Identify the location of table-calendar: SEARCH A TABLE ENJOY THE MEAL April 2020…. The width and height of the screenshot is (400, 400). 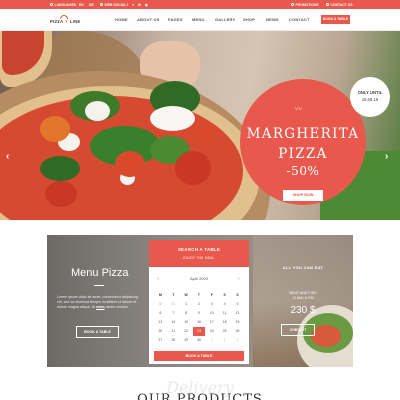
(199, 302).